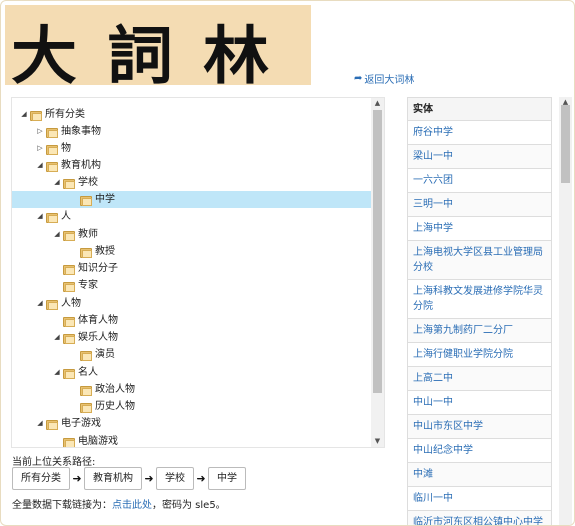 Image resolution: width=575 pixels, height=526 pixels. Describe the element at coordinates (65, 114) in the screenshot. I see `tree-node-label: 所有分类` at that location.